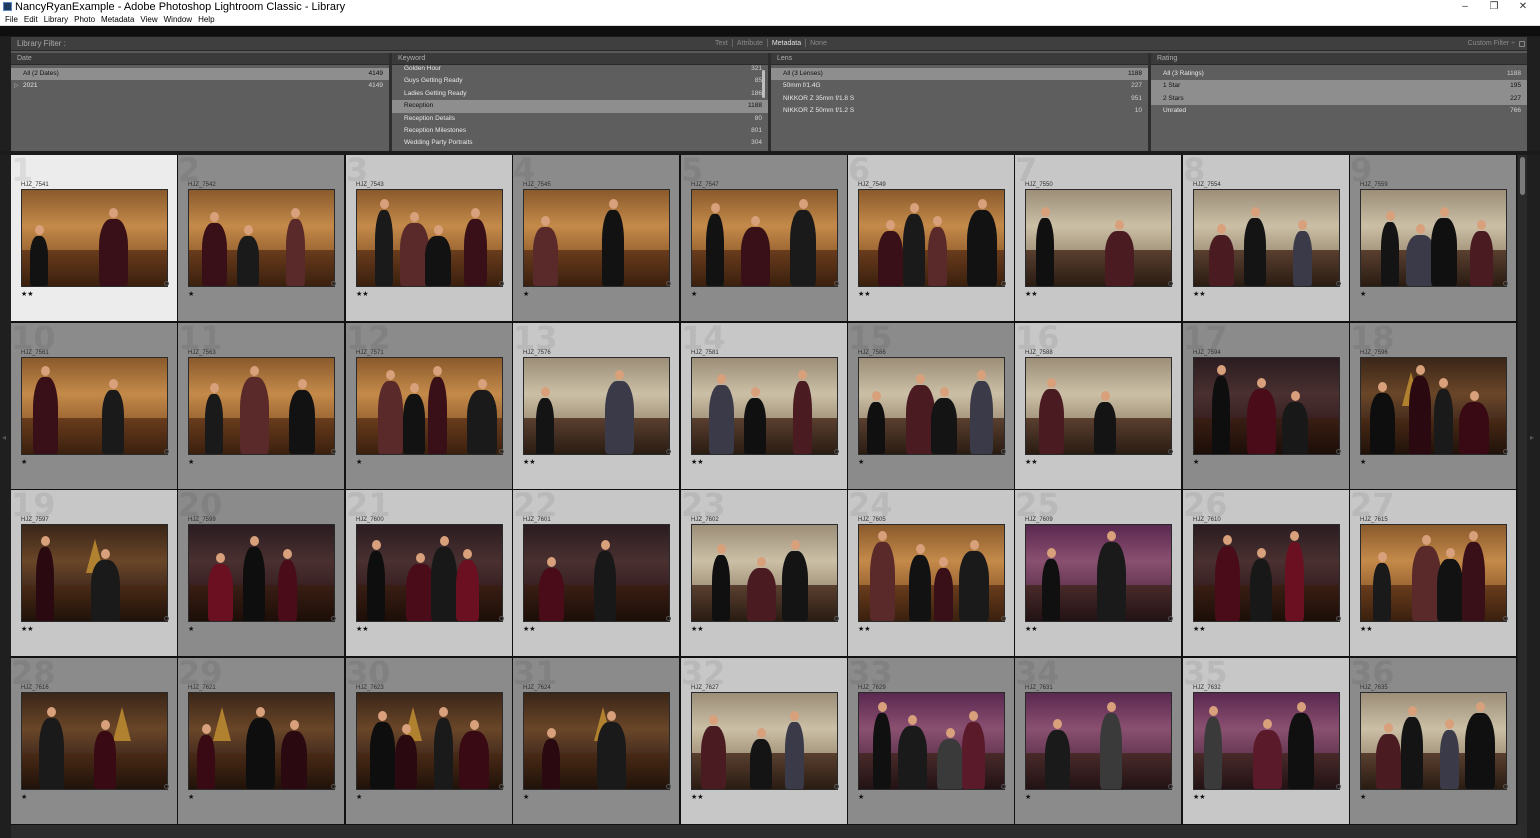 Image resolution: width=1540 pixels, height=838 pixels. I want to click on menu-window: Window, so click(178, 20).